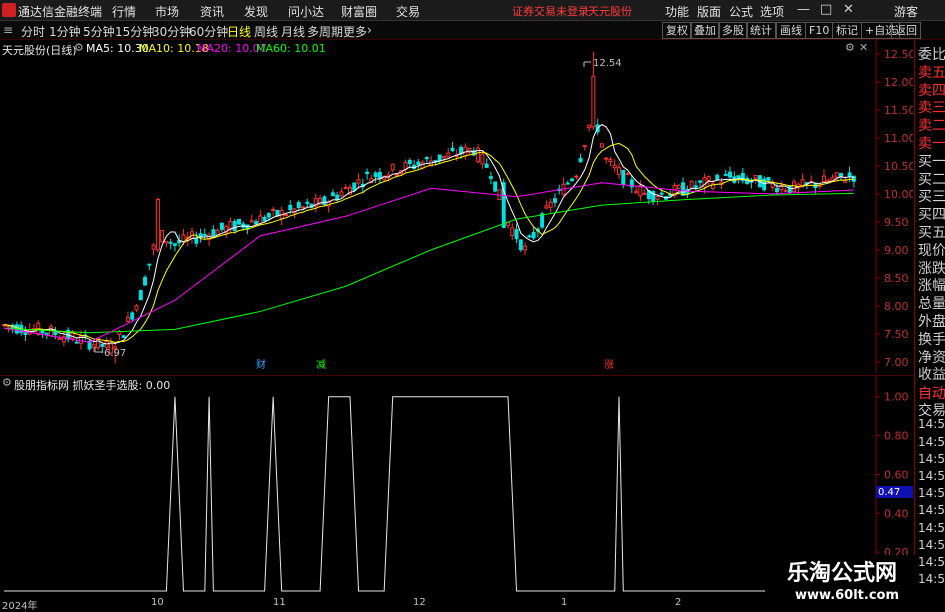 The image size is (945, 612). I want to click on menu-item-wealth: 财富圈, so click(359, 11).